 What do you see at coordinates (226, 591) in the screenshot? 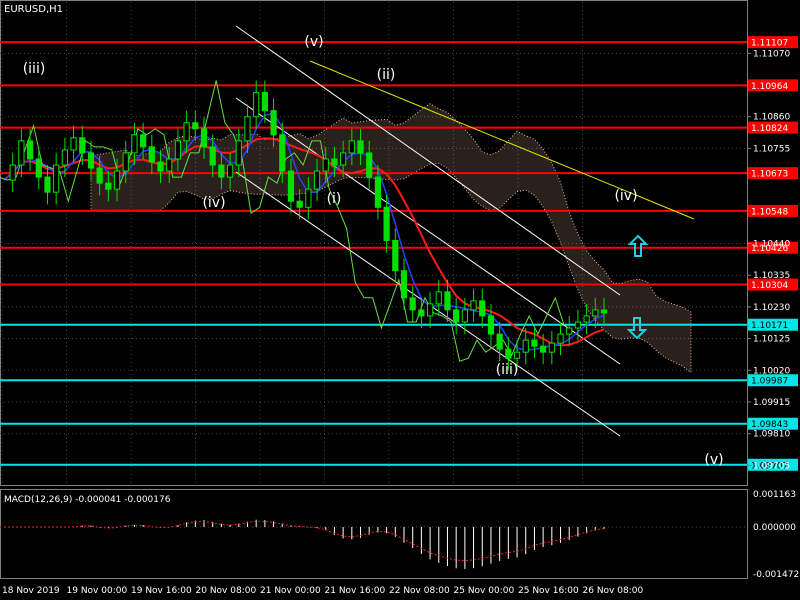
I see `time-tick-label: 20 Nov 08:00` at bounding box center [226, 591].